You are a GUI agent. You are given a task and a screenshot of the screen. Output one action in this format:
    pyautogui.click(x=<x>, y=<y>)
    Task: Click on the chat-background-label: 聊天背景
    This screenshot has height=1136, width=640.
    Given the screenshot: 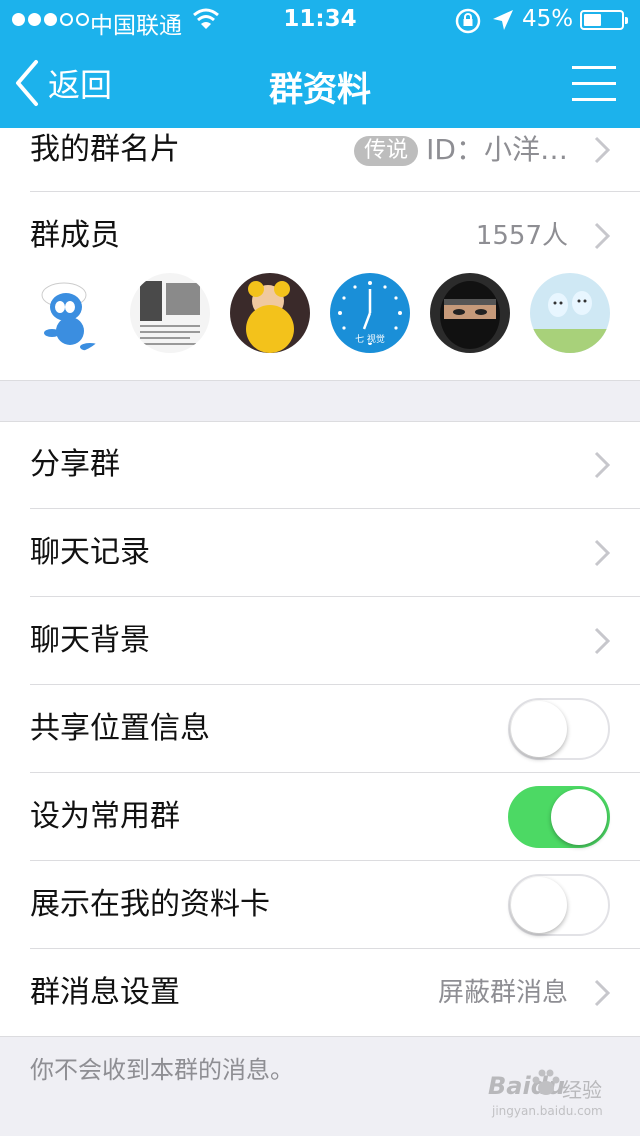 What is the action you would take?
    pyautogui.click(x=90, y=640)
    